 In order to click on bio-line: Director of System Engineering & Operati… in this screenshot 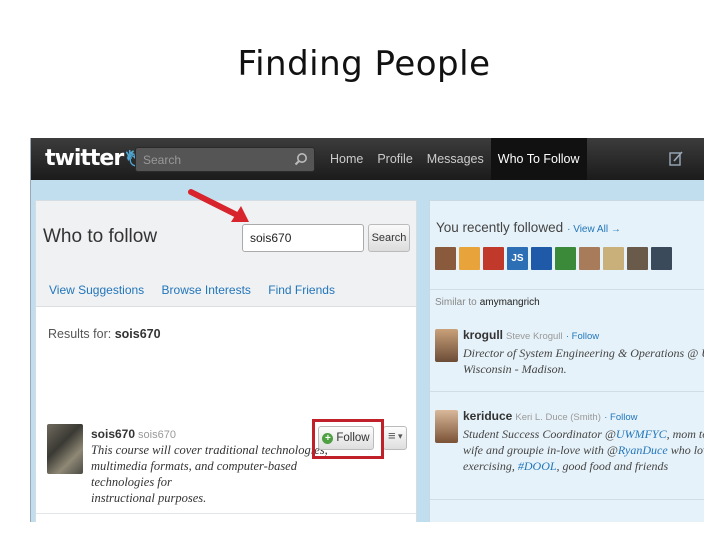, I will do `click(583, 353)`.